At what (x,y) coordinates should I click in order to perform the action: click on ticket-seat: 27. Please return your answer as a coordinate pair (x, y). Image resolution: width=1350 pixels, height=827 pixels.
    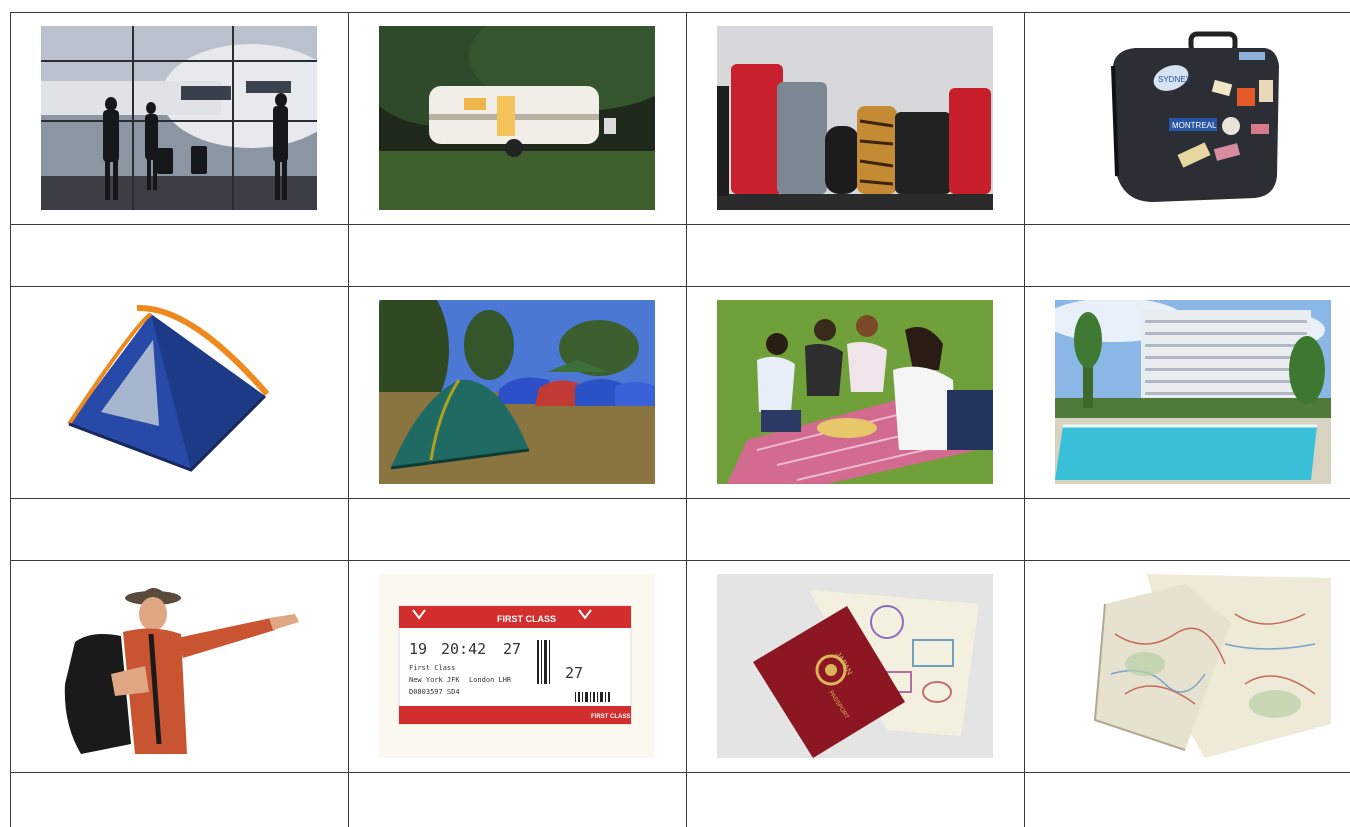
    Looking at the image, I should click on (574, 673).